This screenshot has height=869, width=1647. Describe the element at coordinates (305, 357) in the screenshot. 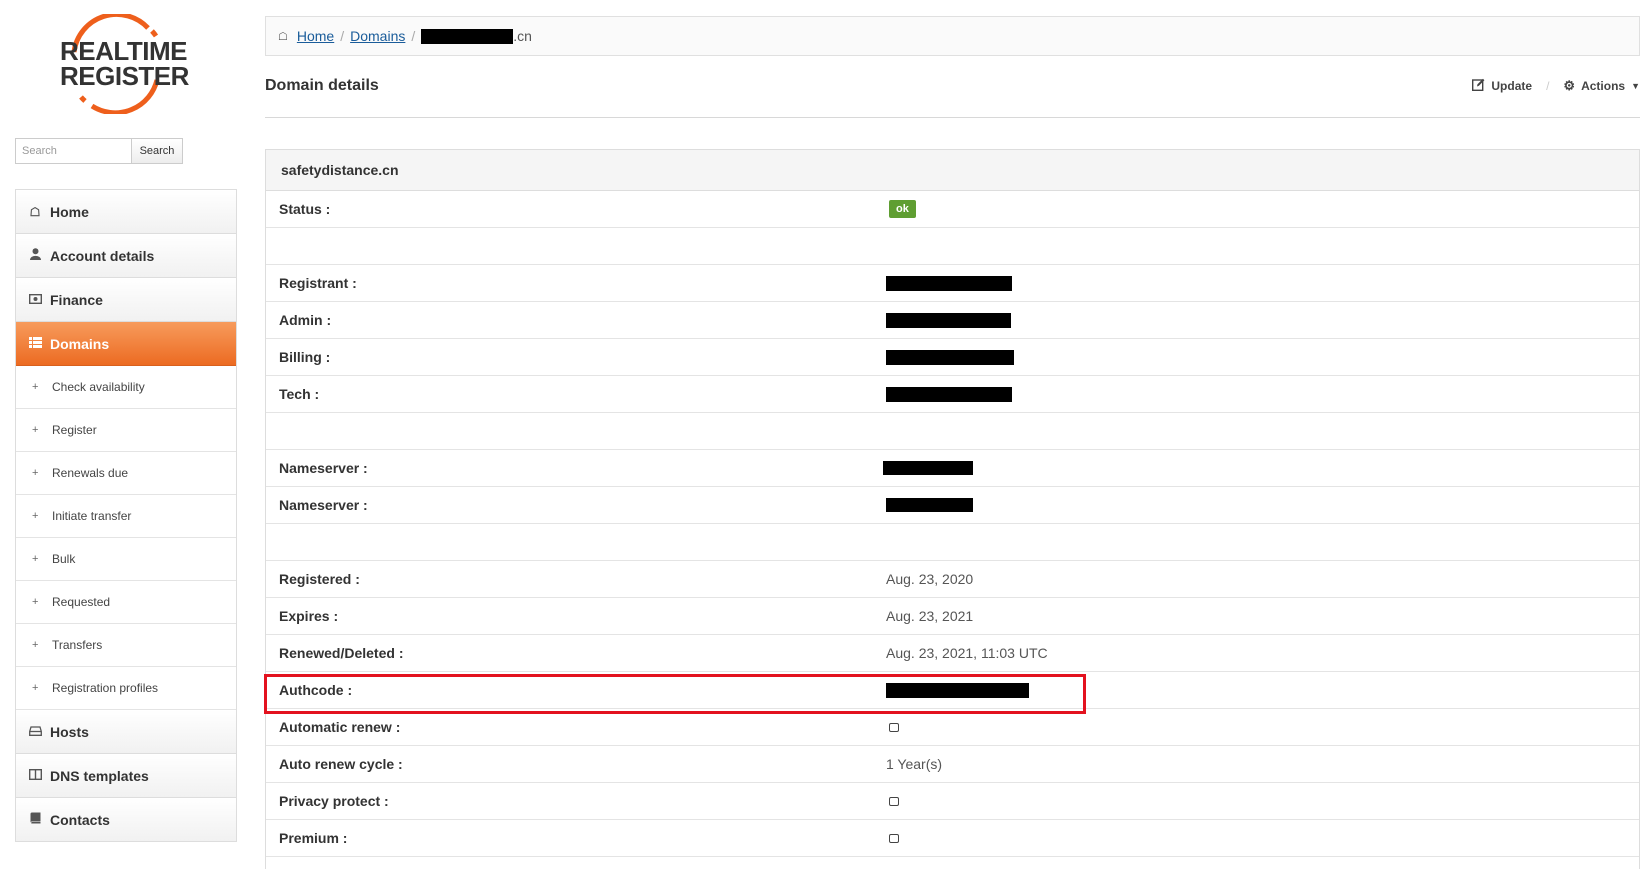

I see `billing-label: Billing :` at that location.